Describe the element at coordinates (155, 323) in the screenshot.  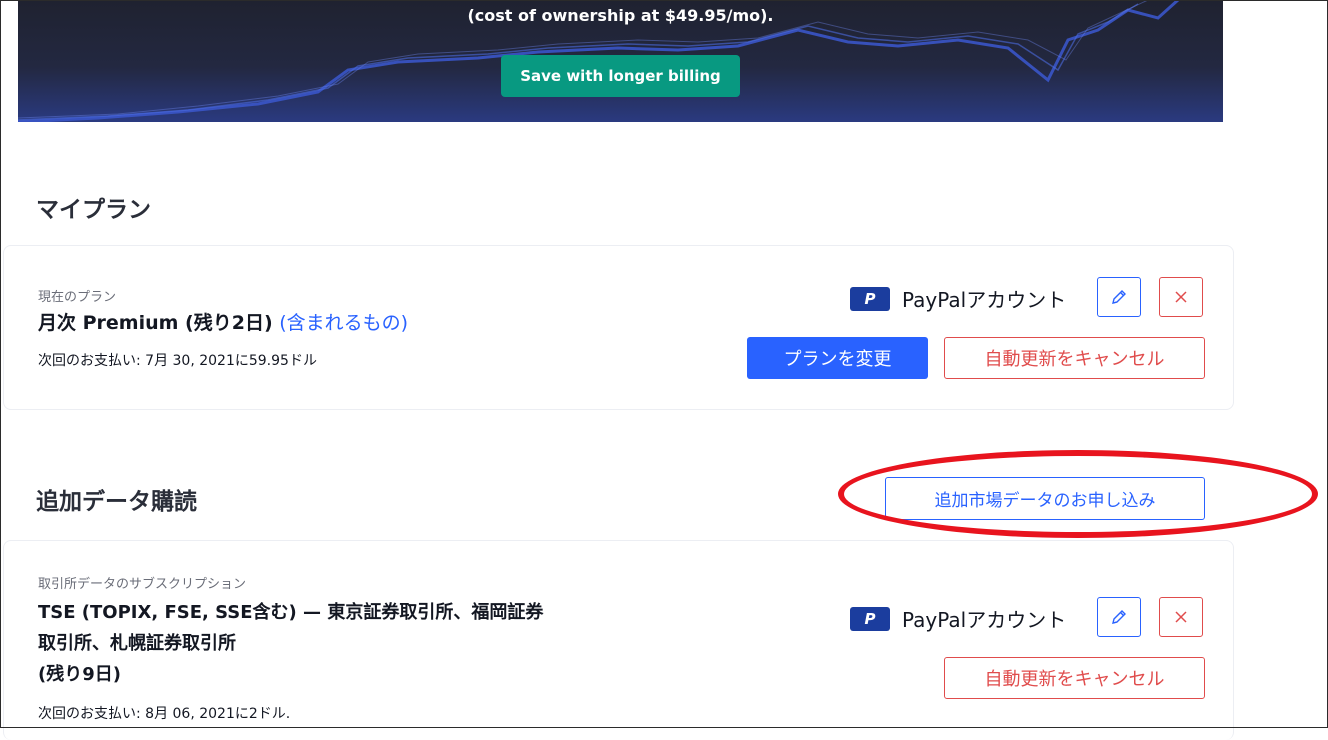
I see `plan-name-text: 月次 Premium (残り2日)` at that location.